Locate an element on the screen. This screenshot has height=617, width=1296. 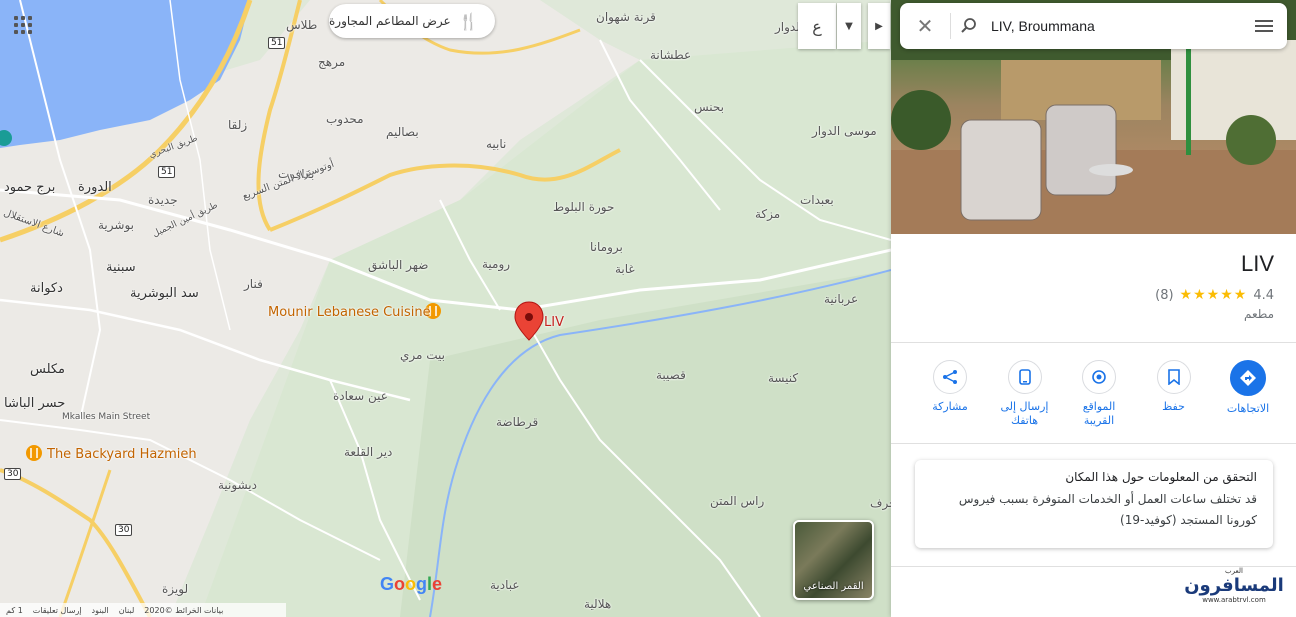
place-label: مزكة is located at coordinates (768, 214).